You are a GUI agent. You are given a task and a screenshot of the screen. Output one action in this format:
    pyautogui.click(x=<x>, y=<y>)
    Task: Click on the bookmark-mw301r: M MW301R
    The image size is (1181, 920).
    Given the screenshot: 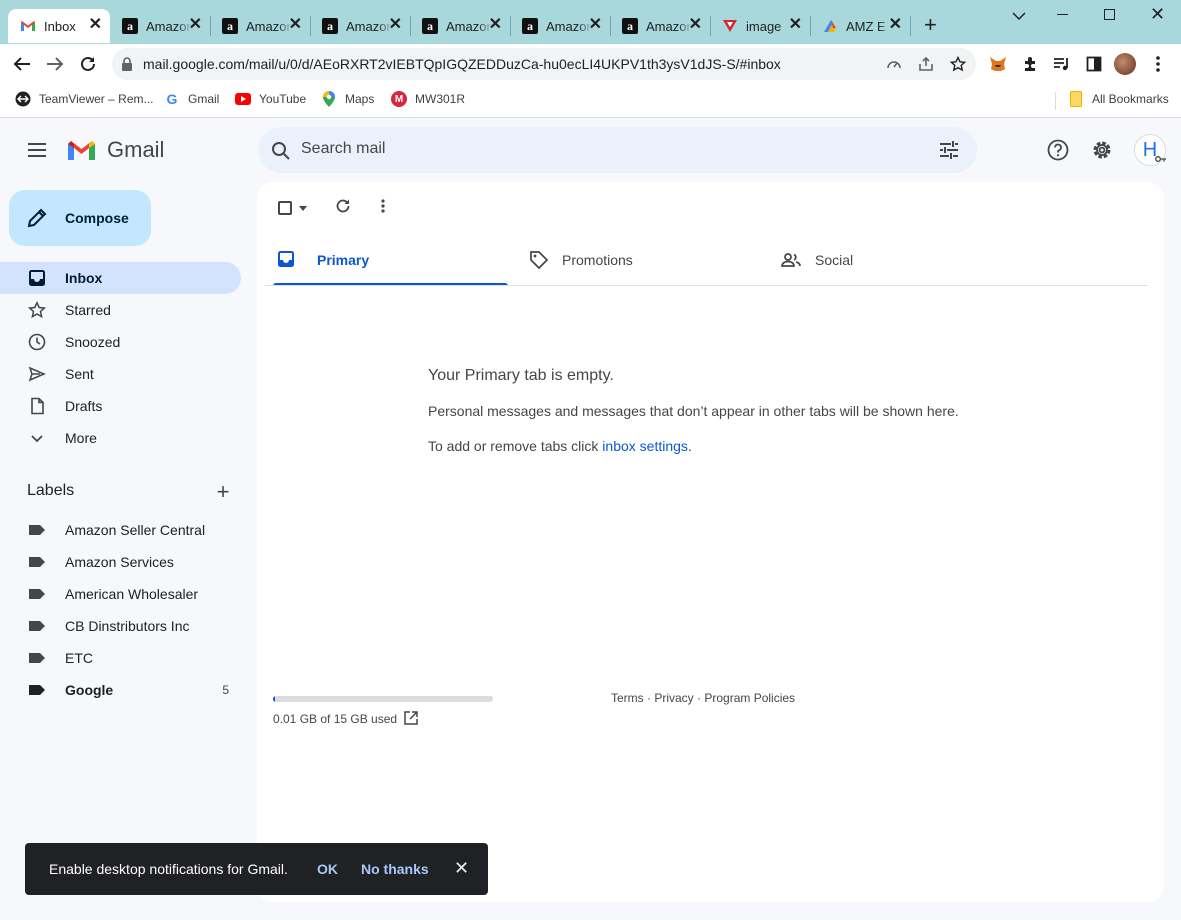 What is the action you would take?
    pyautogui.click(x=428, y=99)
    